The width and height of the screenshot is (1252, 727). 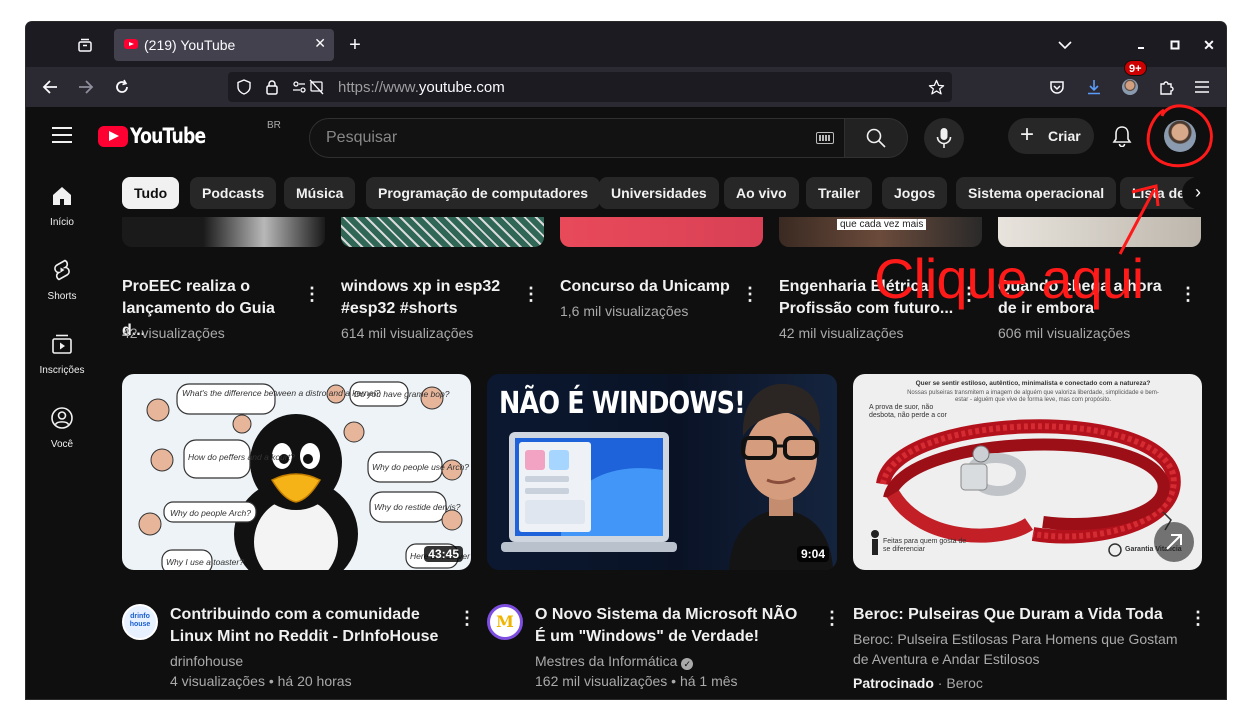 What do you see at coordinates (839, 193) in the screenshot?
I see `chip-trailer: Trailer` at bounding box center [839, 193].